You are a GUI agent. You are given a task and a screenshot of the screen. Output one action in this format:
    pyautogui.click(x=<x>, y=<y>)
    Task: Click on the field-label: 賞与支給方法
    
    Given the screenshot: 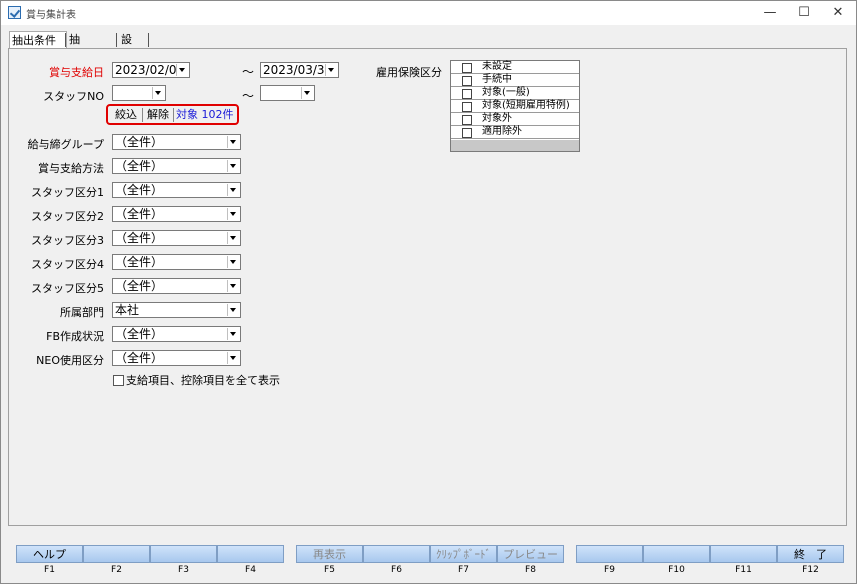 What is the action you would take?
    pyautogui.click(x=71, y=168)
    